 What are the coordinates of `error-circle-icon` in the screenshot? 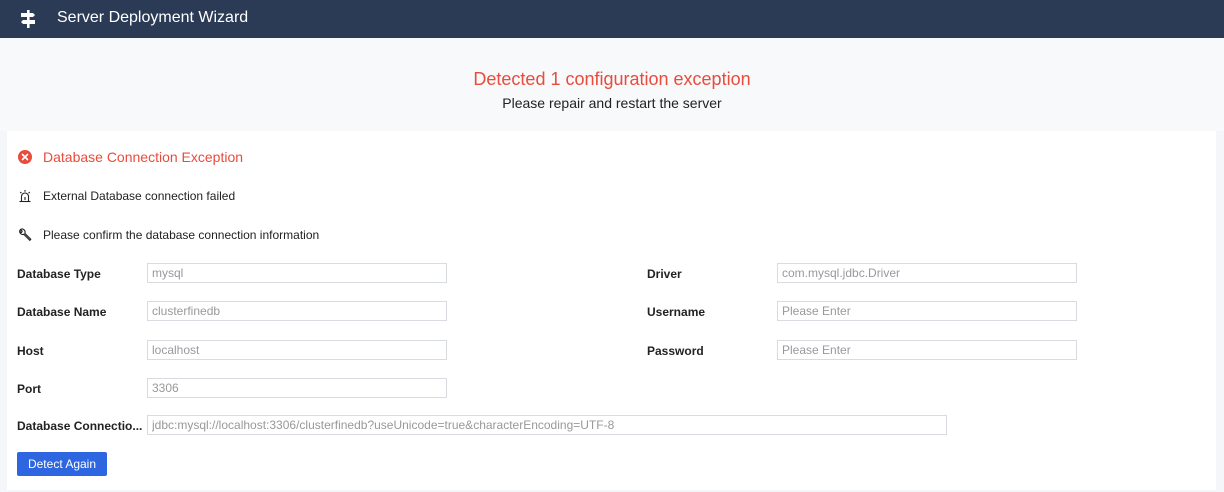 It's located at (25, 157).